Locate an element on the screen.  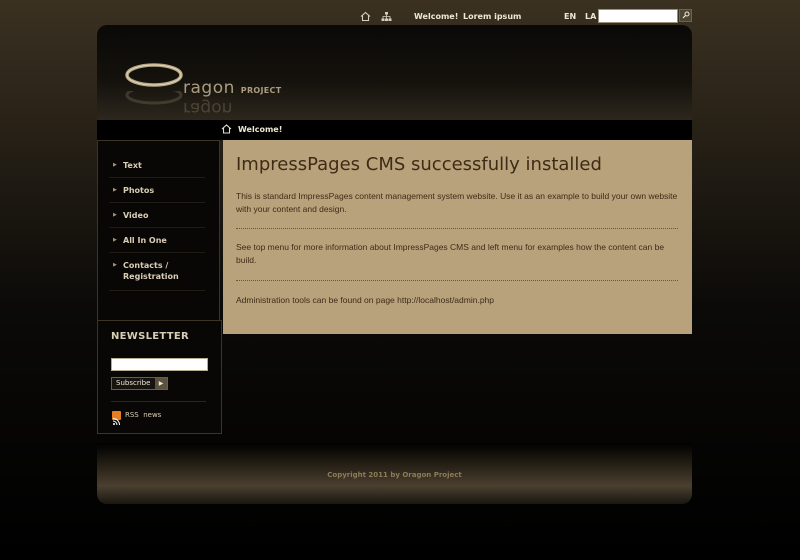
menu-item-label: Text is located at coordinates (132, 165).